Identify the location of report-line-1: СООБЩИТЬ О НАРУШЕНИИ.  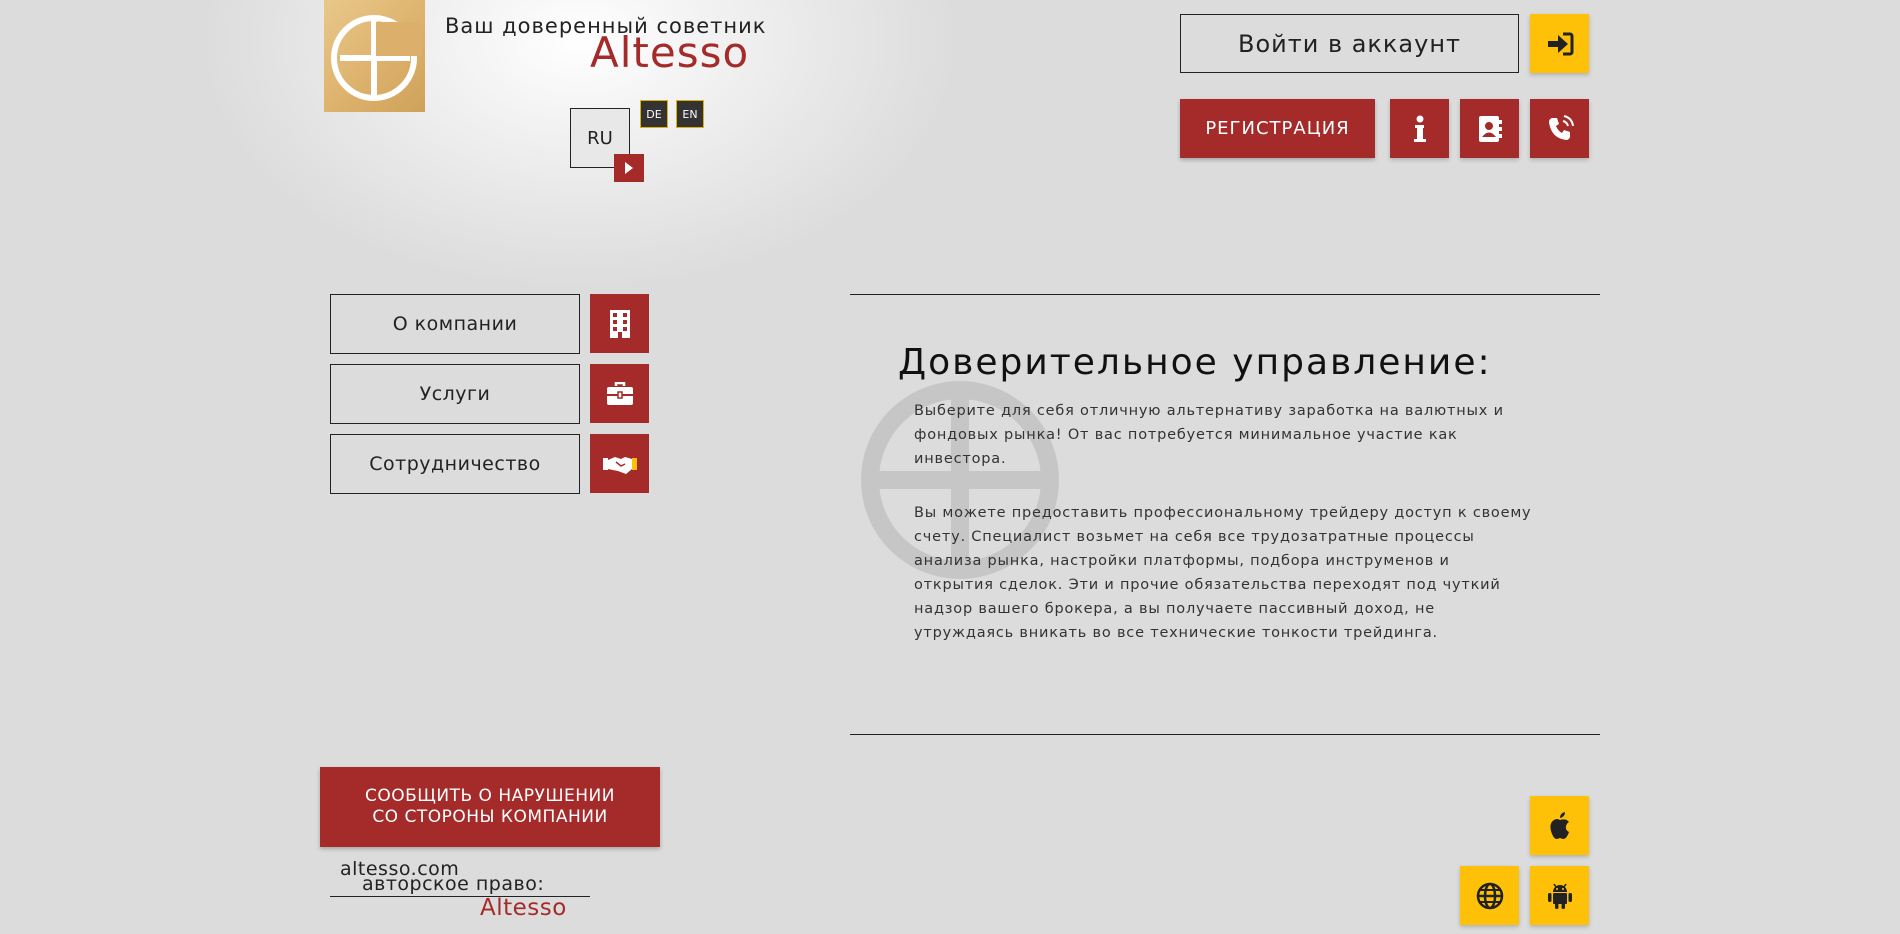
(489, 796).